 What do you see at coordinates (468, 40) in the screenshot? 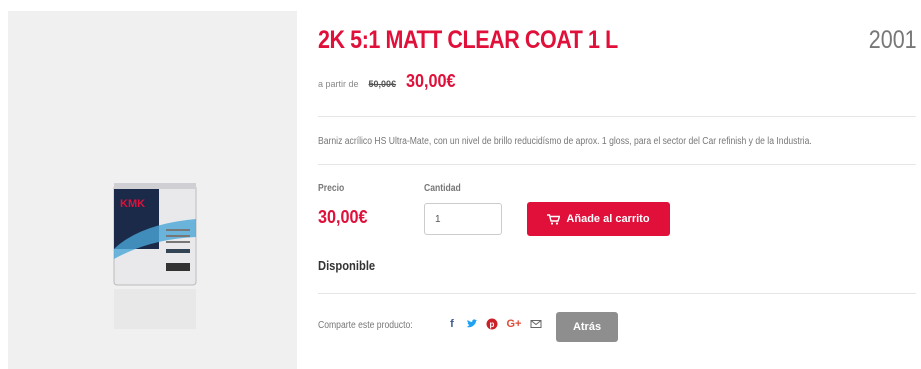
I see `product-title: 2K 5:1 MATT CLEAR COAT 1 L` at bounding box center [468, 40].